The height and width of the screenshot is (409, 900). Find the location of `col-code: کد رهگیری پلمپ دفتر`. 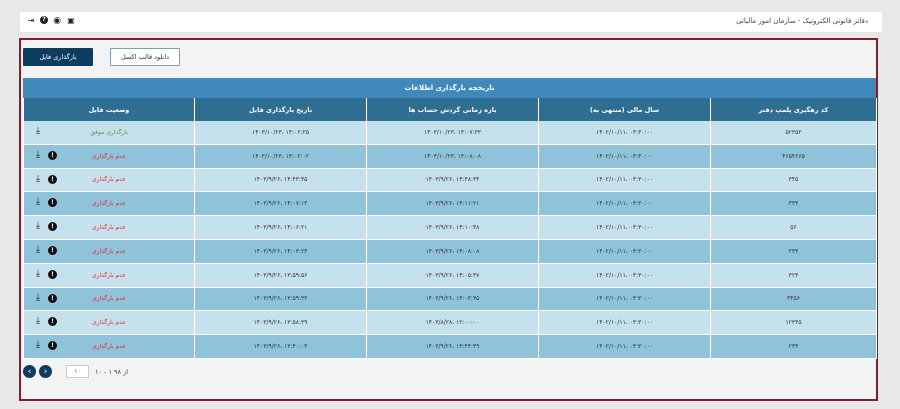

col-code: کد رهگیری پلمپ دفتر is located at coordinates (793, 109).